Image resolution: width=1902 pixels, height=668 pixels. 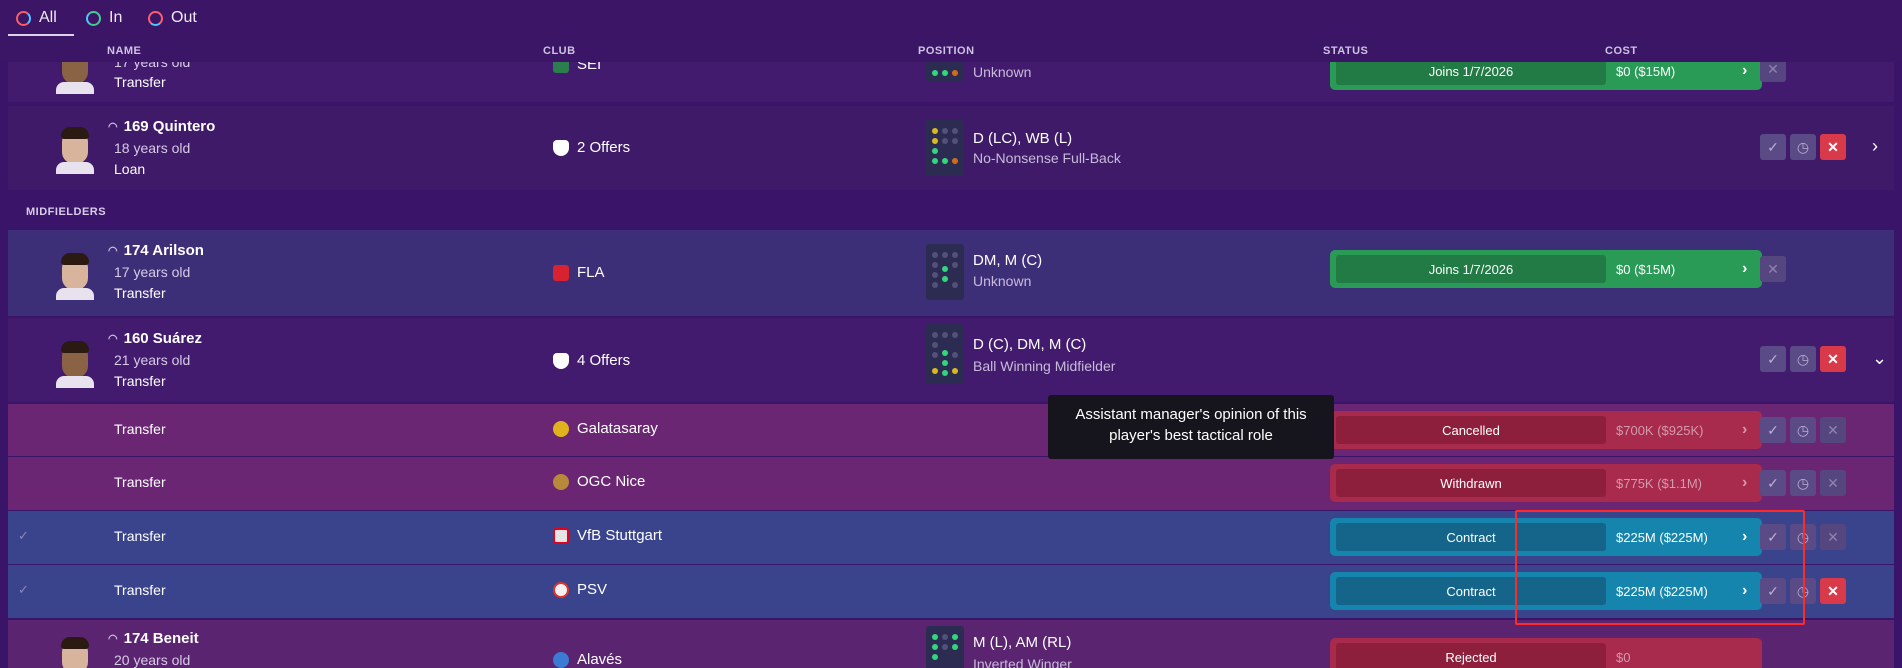 What do you see at coordinates (1646, 269) in the screenshot?
I see `cost-value: $0 ($15M)` at bounding box center [1646, 269].